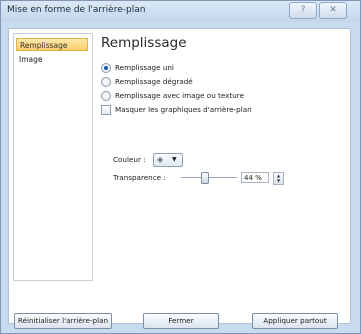 This screenshot has width=361, height=334. Describe the element at coordinates (183, 109) in the screenshot. I see `checkbox-label: Masquer les graphiques d'arrière-plan` at that location.